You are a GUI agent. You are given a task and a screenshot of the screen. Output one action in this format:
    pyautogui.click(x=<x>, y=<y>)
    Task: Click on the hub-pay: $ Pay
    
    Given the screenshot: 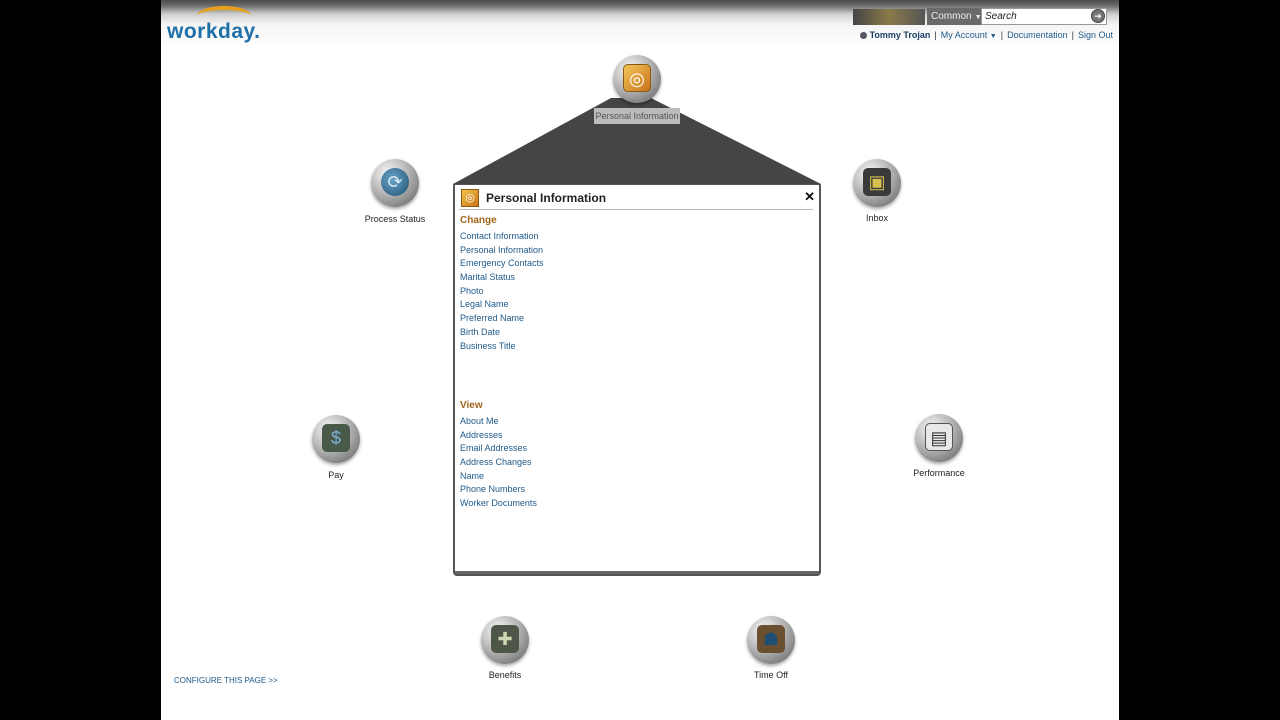 What is the action you would take?
    pyautogui.click(x=336, y=447)
    